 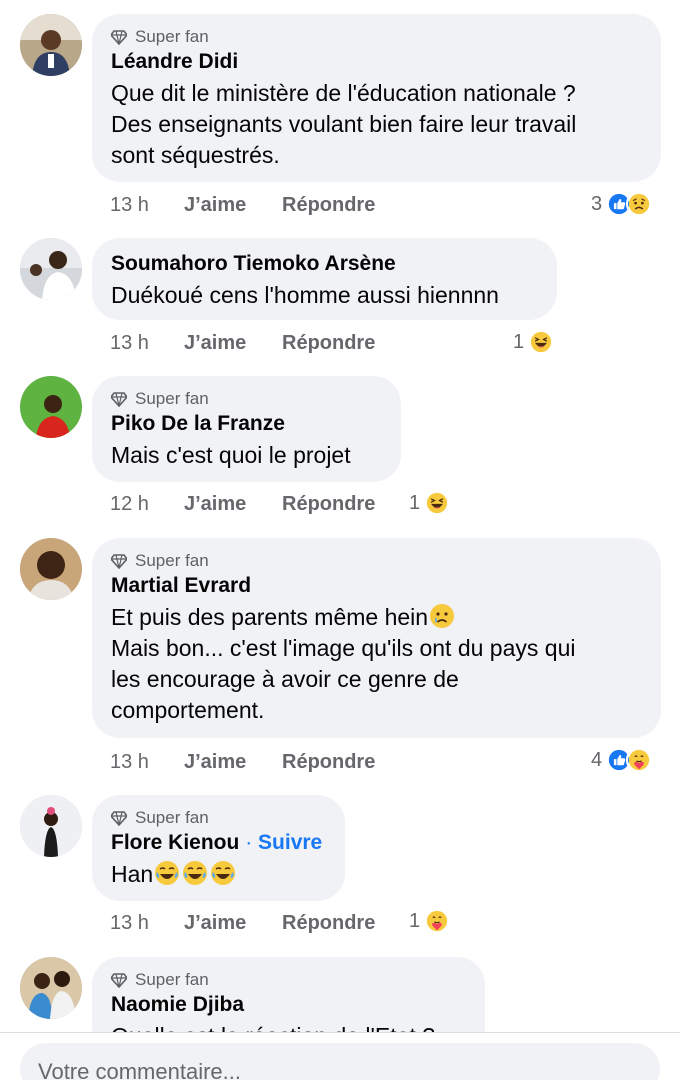 I want to click on reaction-summary: 4, so click(x=622, y=760).